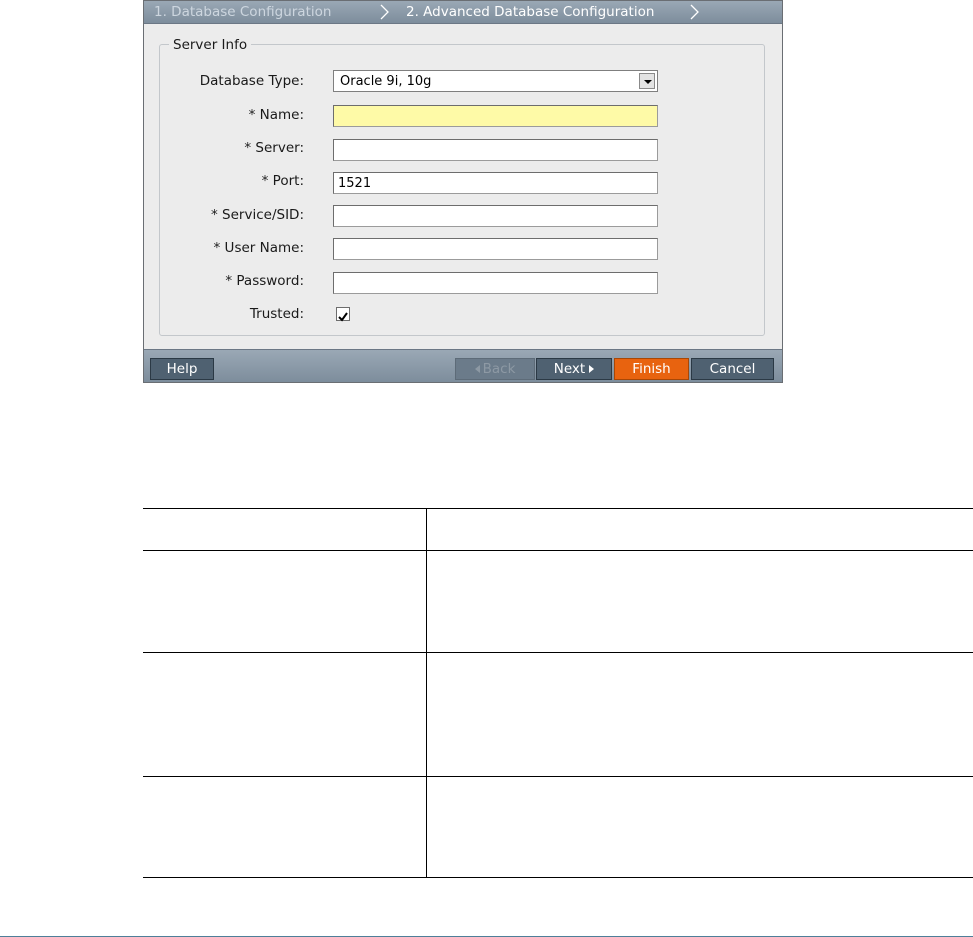  What do you see at coordinates (495, 183) in the screenshot?
I see `port-input` at bounding box center [495, 183].